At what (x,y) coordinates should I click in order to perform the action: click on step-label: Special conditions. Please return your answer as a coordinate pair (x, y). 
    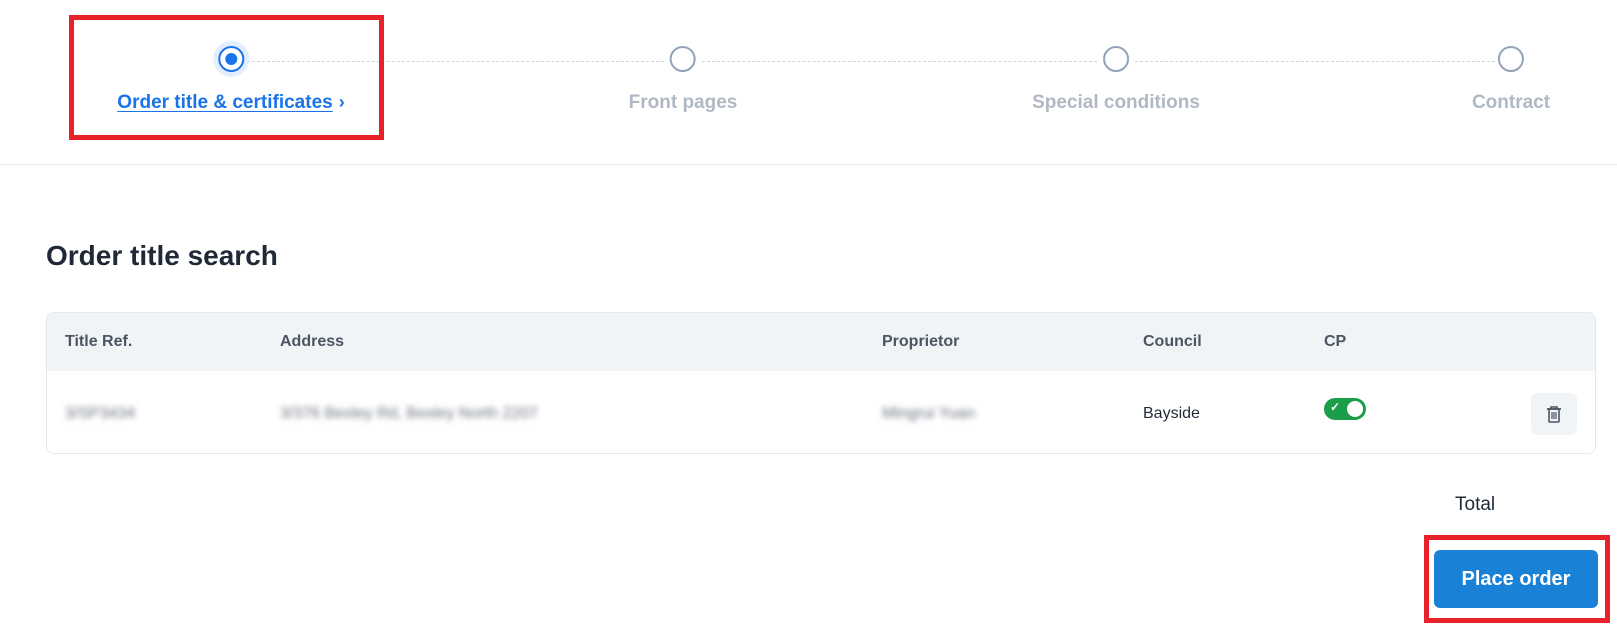
    Looking at the image, I should click on (1116, 102).